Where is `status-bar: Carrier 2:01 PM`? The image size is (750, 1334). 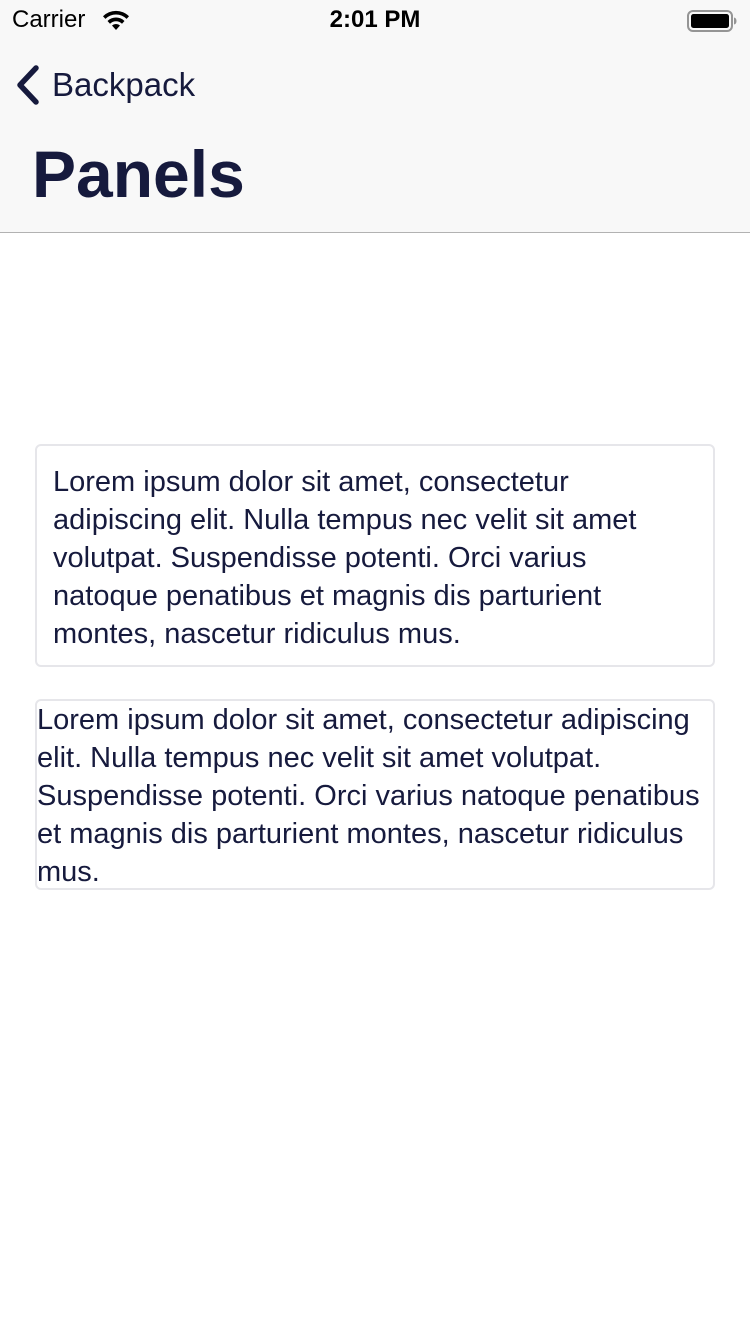
status-bar: Carrier 2:01 PM is located at coordinates (375, 20).